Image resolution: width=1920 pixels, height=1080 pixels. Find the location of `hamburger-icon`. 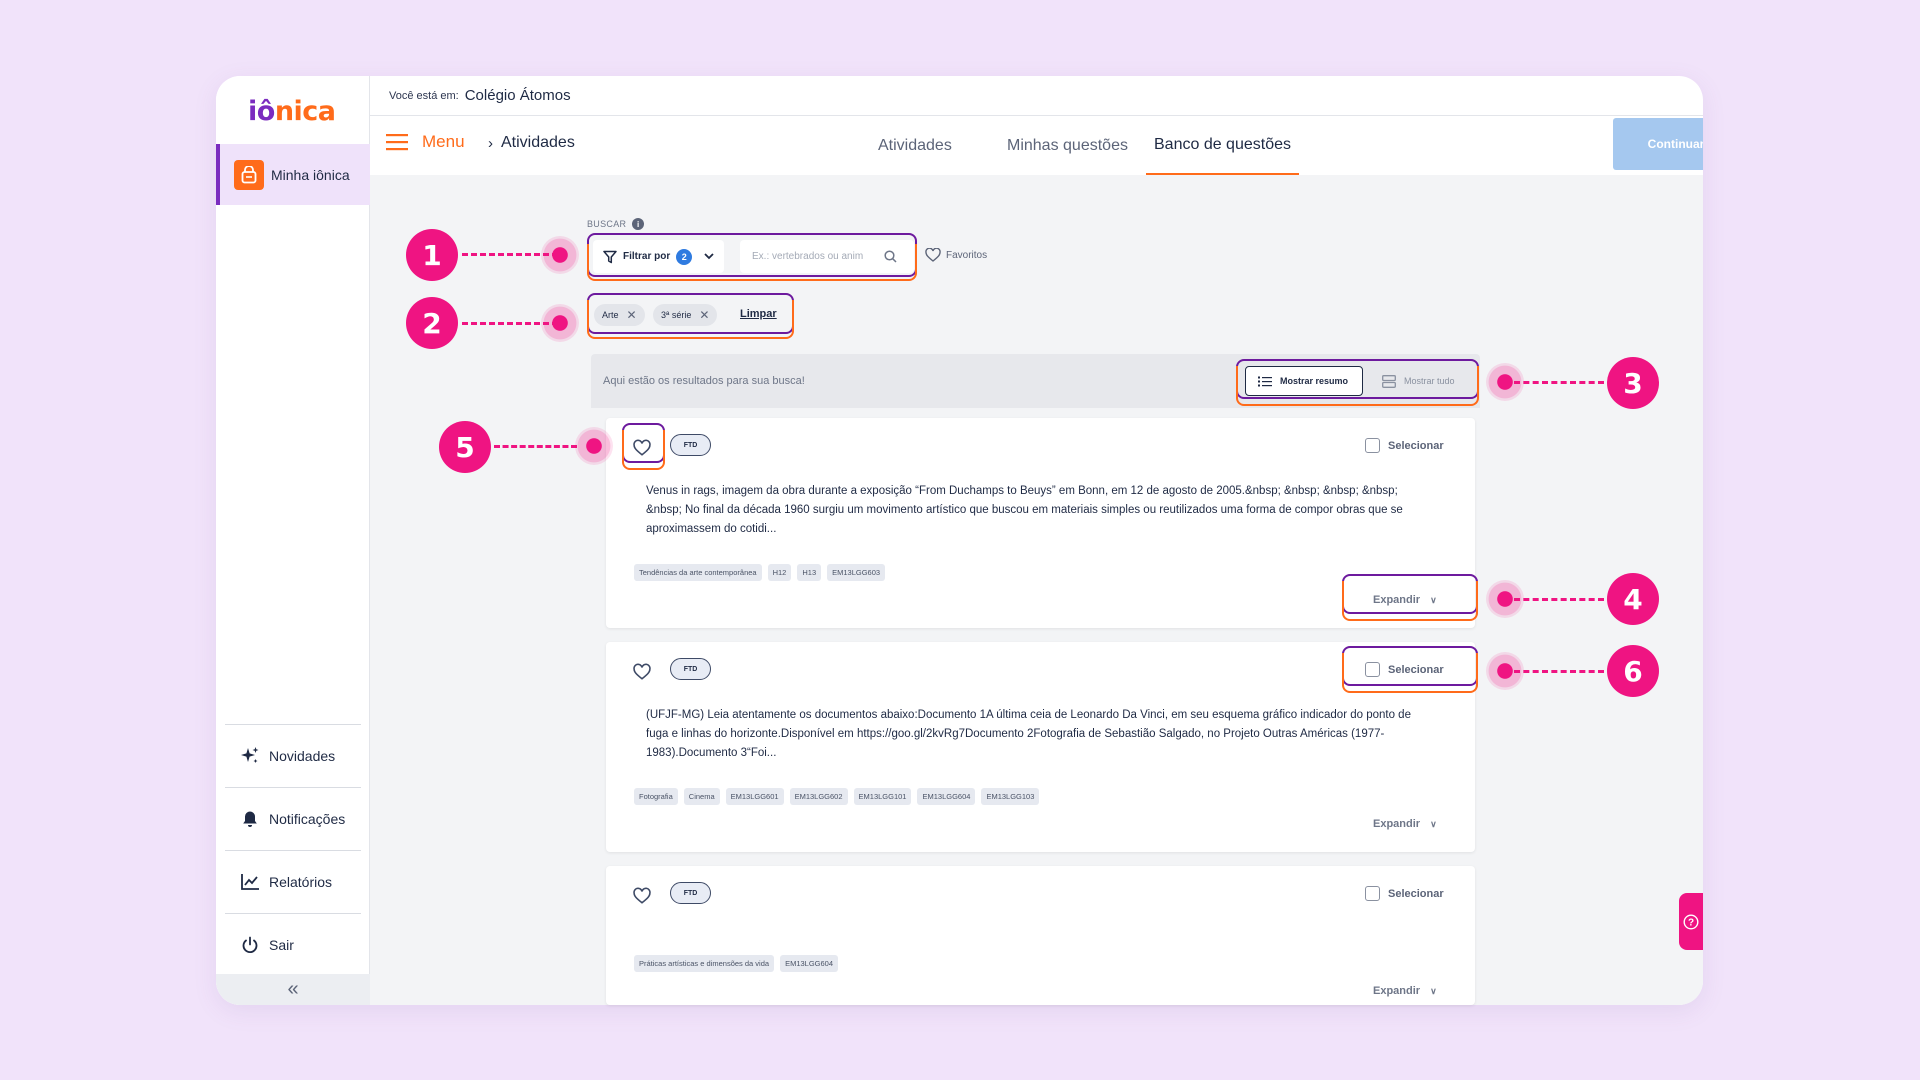

hamburger-icon is located at coordinates (397, 142).